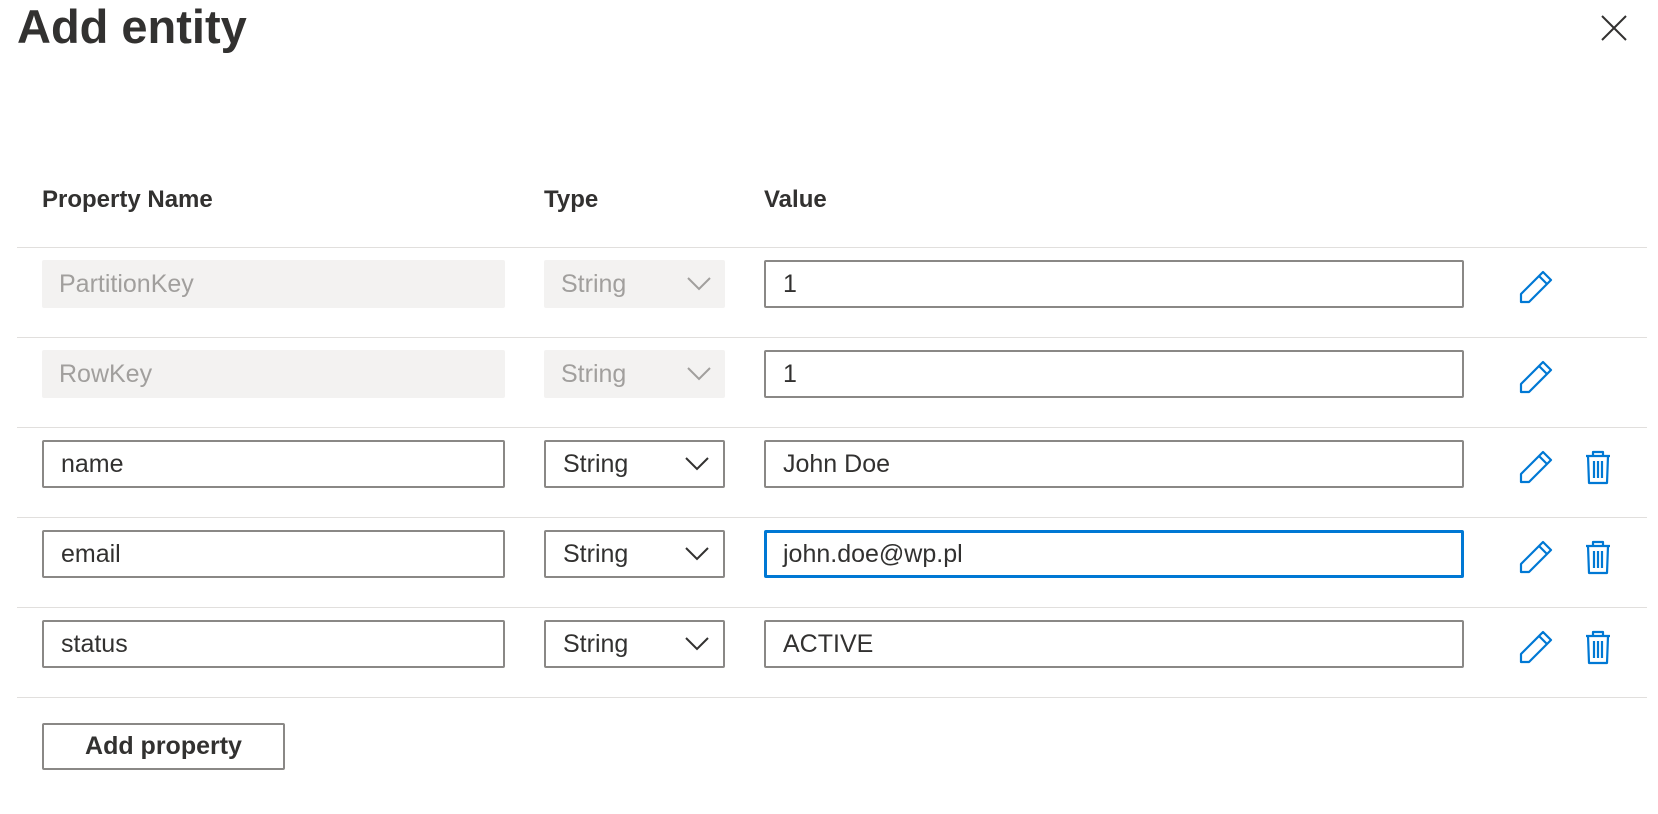 The image size is (1658, 814). What do you see at coordinates (571, 199) in the screenshot?
I see `header-type: Type` at bounding box center [571, 199].